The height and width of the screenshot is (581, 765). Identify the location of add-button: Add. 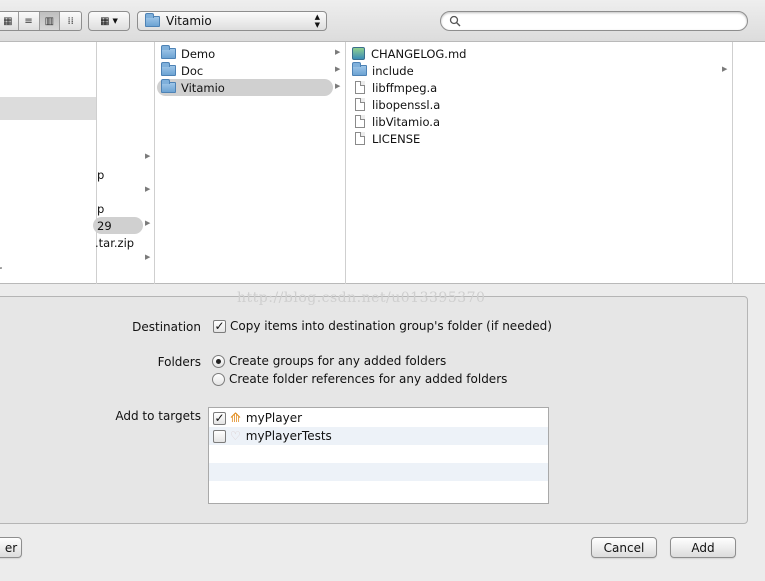
(703, 547).